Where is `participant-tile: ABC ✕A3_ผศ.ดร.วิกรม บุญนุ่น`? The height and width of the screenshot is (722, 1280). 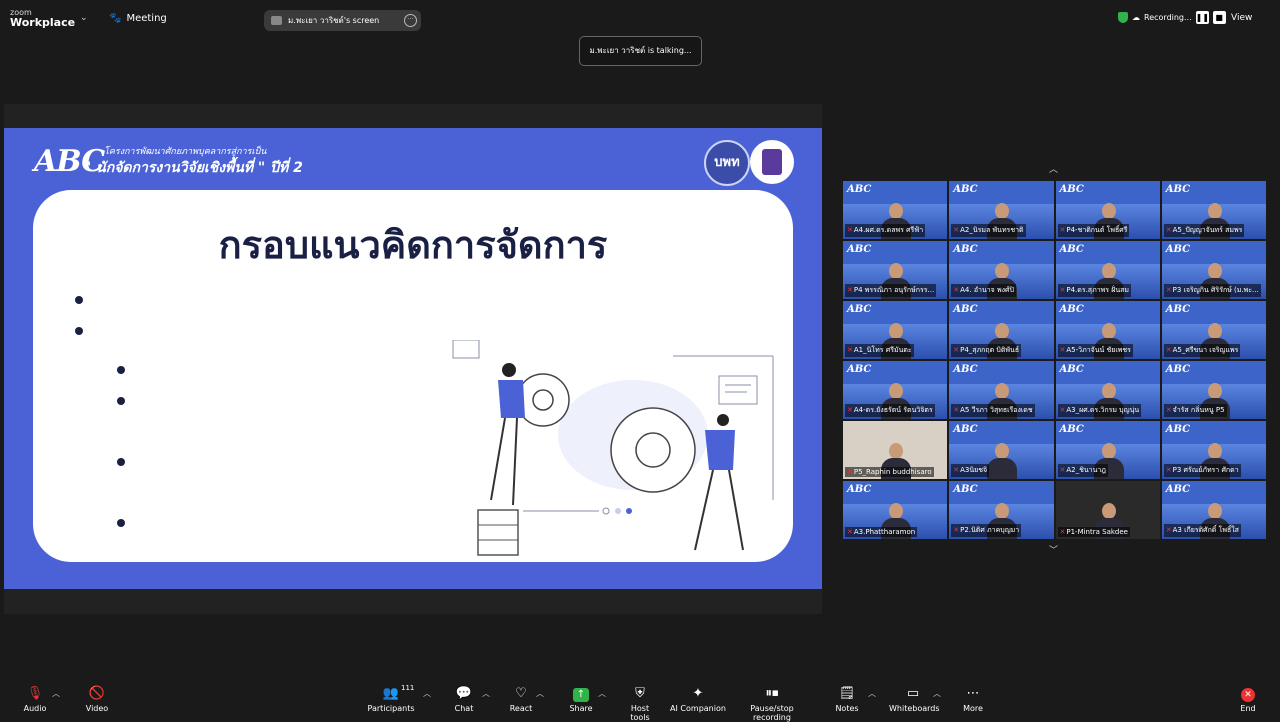
participant-tile: ABC ✕A3_ผศ.ดร.วิกรม บุญนุ่น is located at coordinates (1107, 390).